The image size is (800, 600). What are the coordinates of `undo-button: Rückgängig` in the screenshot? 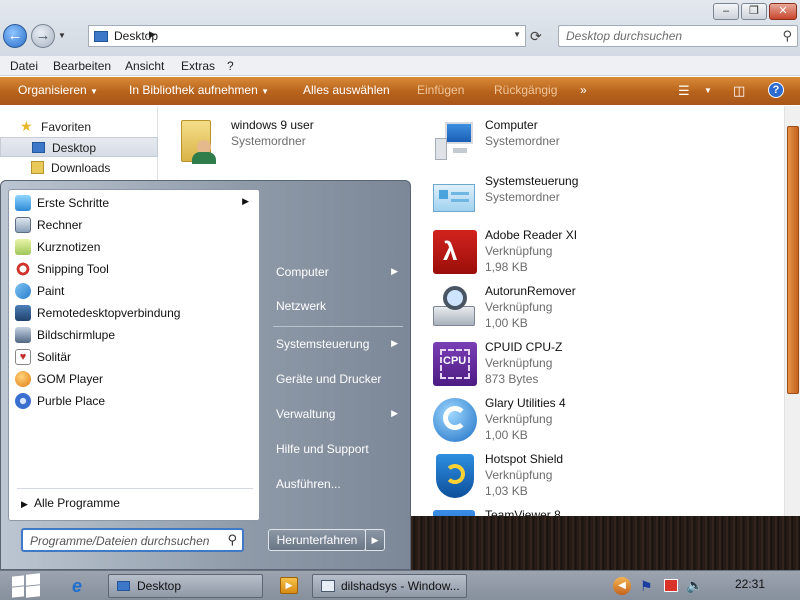 It's located at (526, 90).